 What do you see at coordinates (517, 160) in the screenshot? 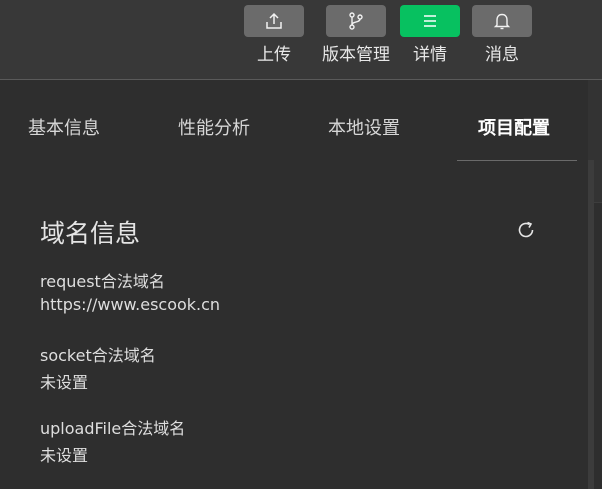
I see `active-tab-indicator` at bounding box center [517, 160].